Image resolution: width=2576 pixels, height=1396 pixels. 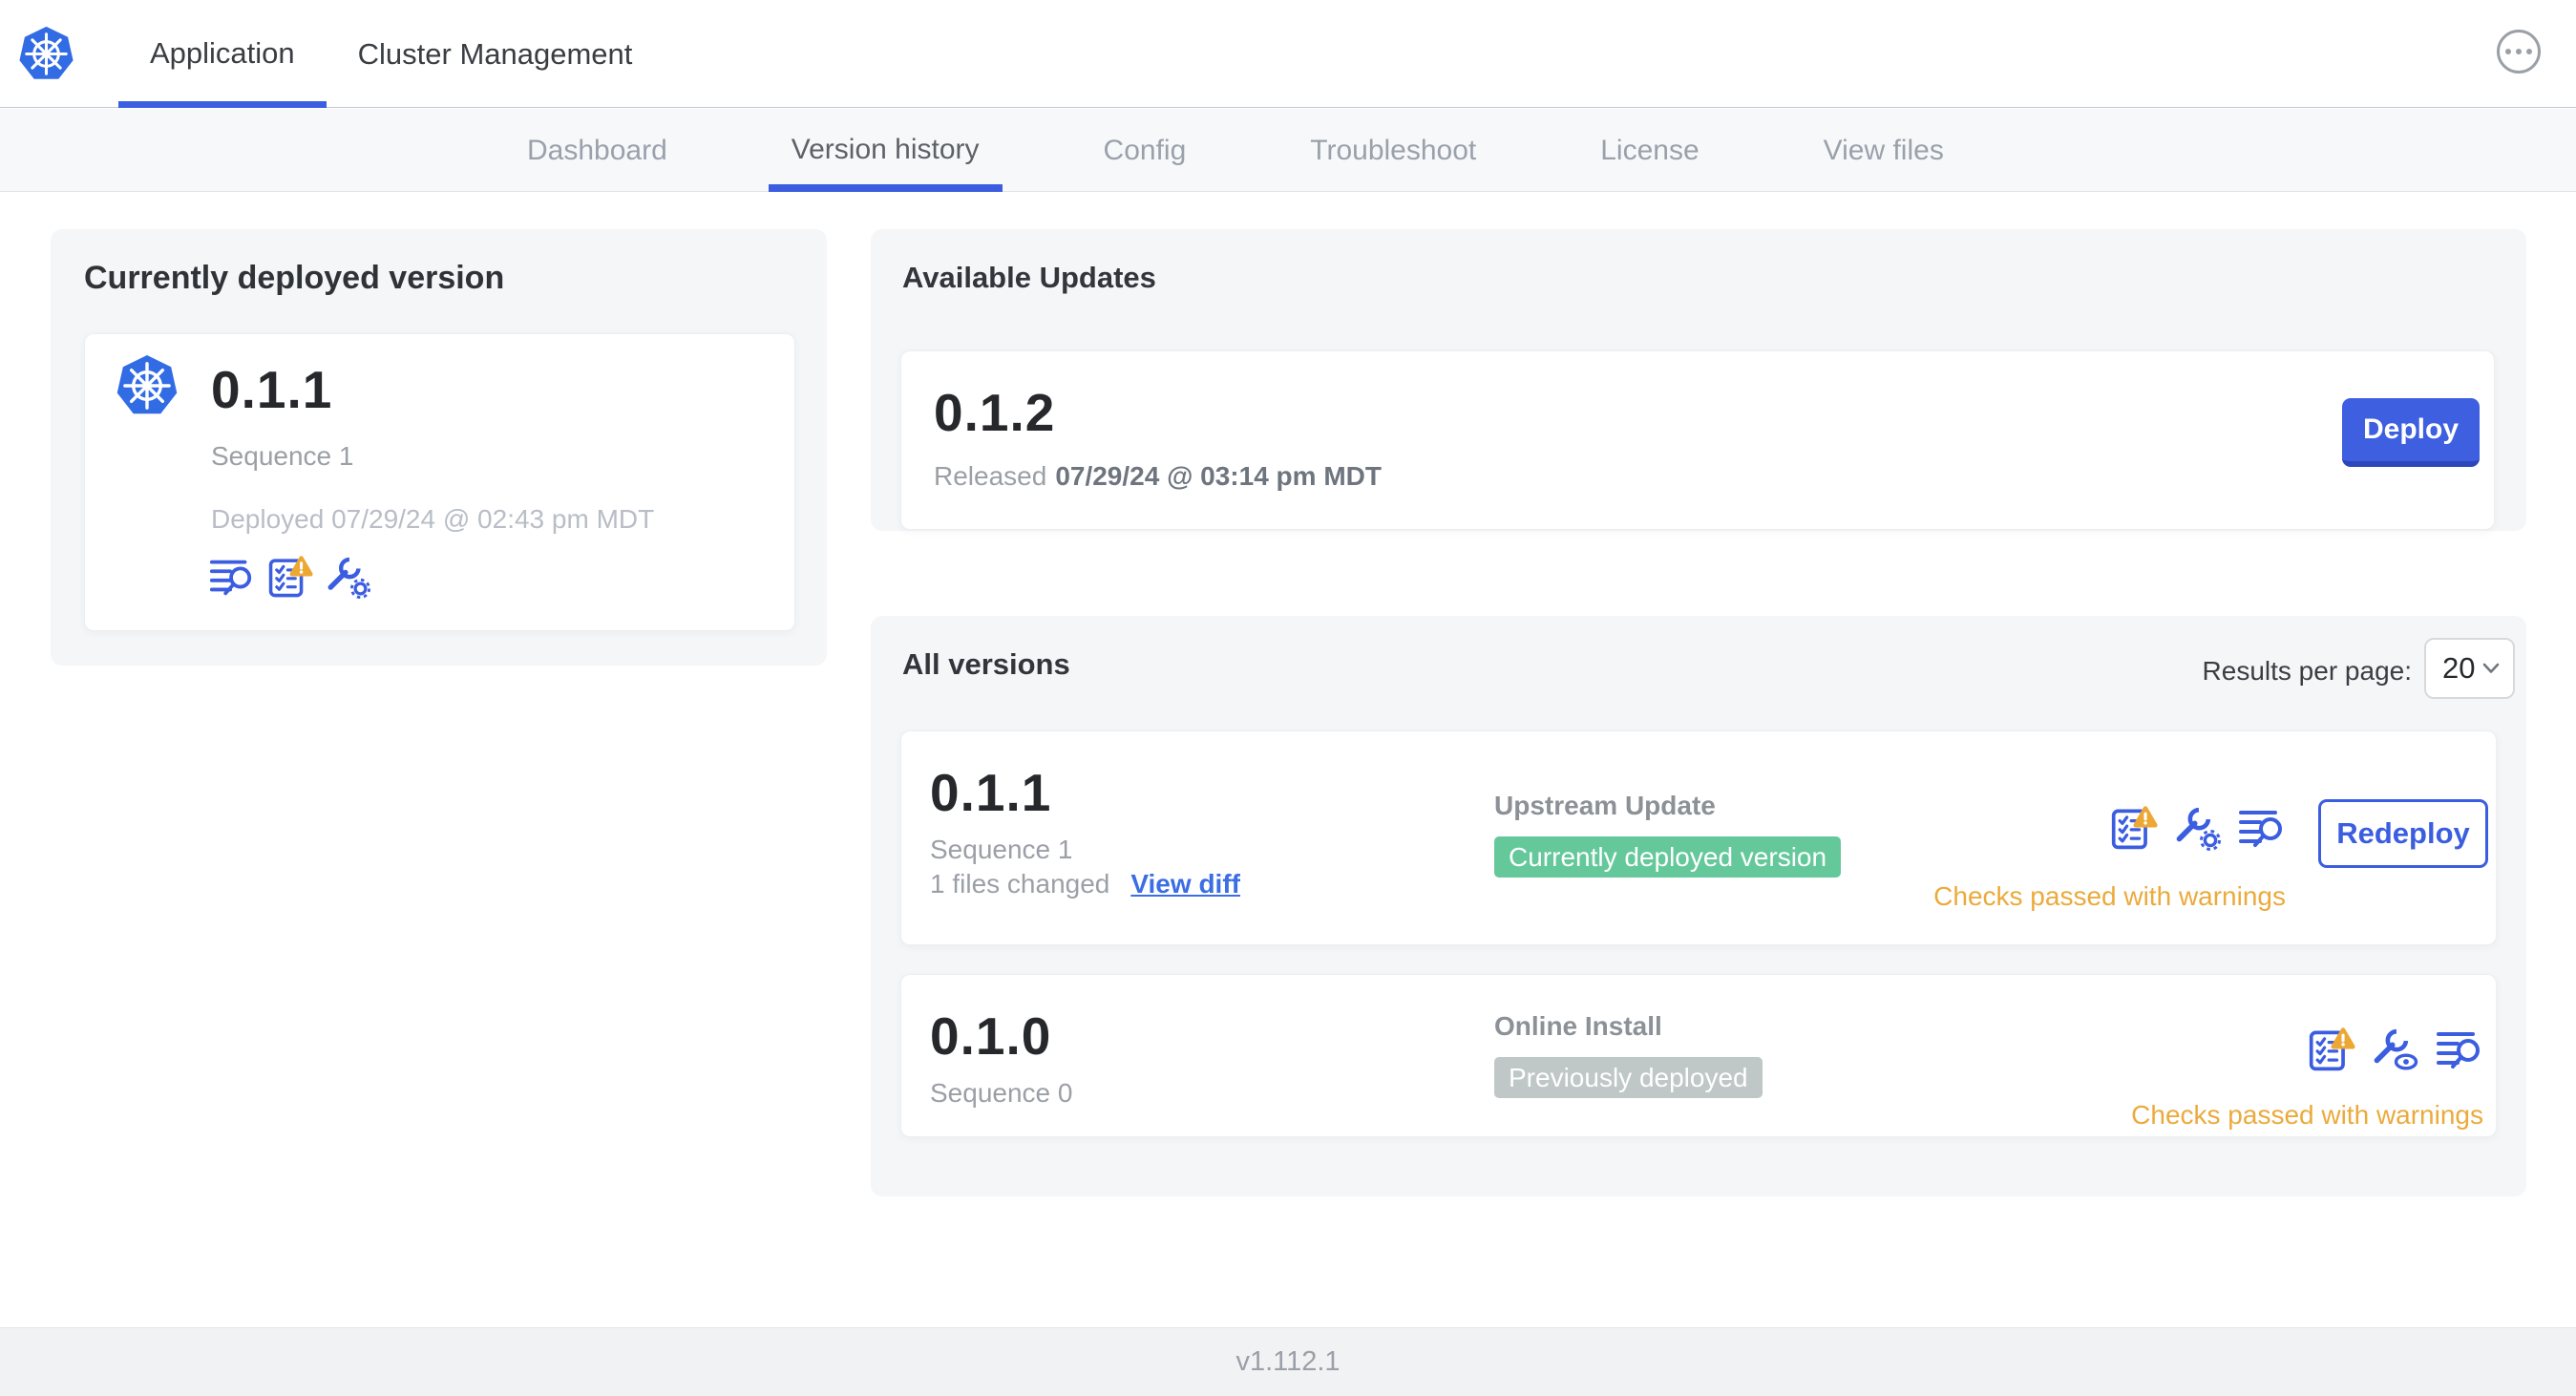 What do you see at coordinates (433, 519) in the screenshot?
I see `deployed-timestamp: Deployed 07/29/24 @ 02:43 pm MDT` at bounding box center [433, 519].